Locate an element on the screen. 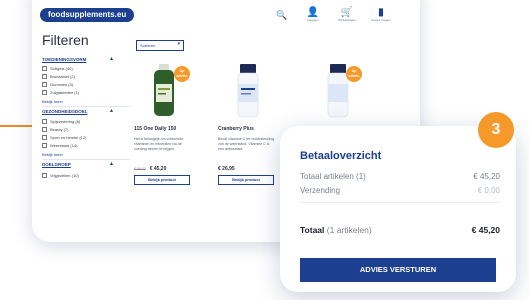 This screenshot has width=529, height=300. filter-option-label: Bruistablet (2) is located at coordinates (62, 76).